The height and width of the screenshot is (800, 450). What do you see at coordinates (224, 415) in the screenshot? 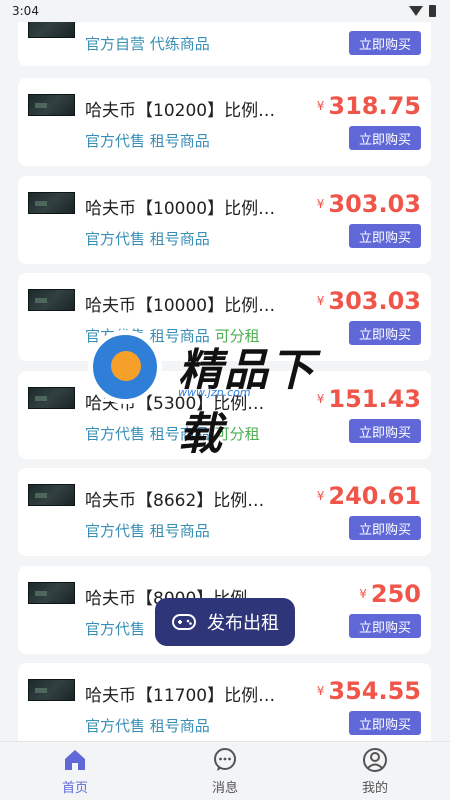
I see `product-card: 哈夫币【5300】比例… 官方代售 租号商品 可分租 ¥151.43 立即购买` at bounding box center [224, 415].